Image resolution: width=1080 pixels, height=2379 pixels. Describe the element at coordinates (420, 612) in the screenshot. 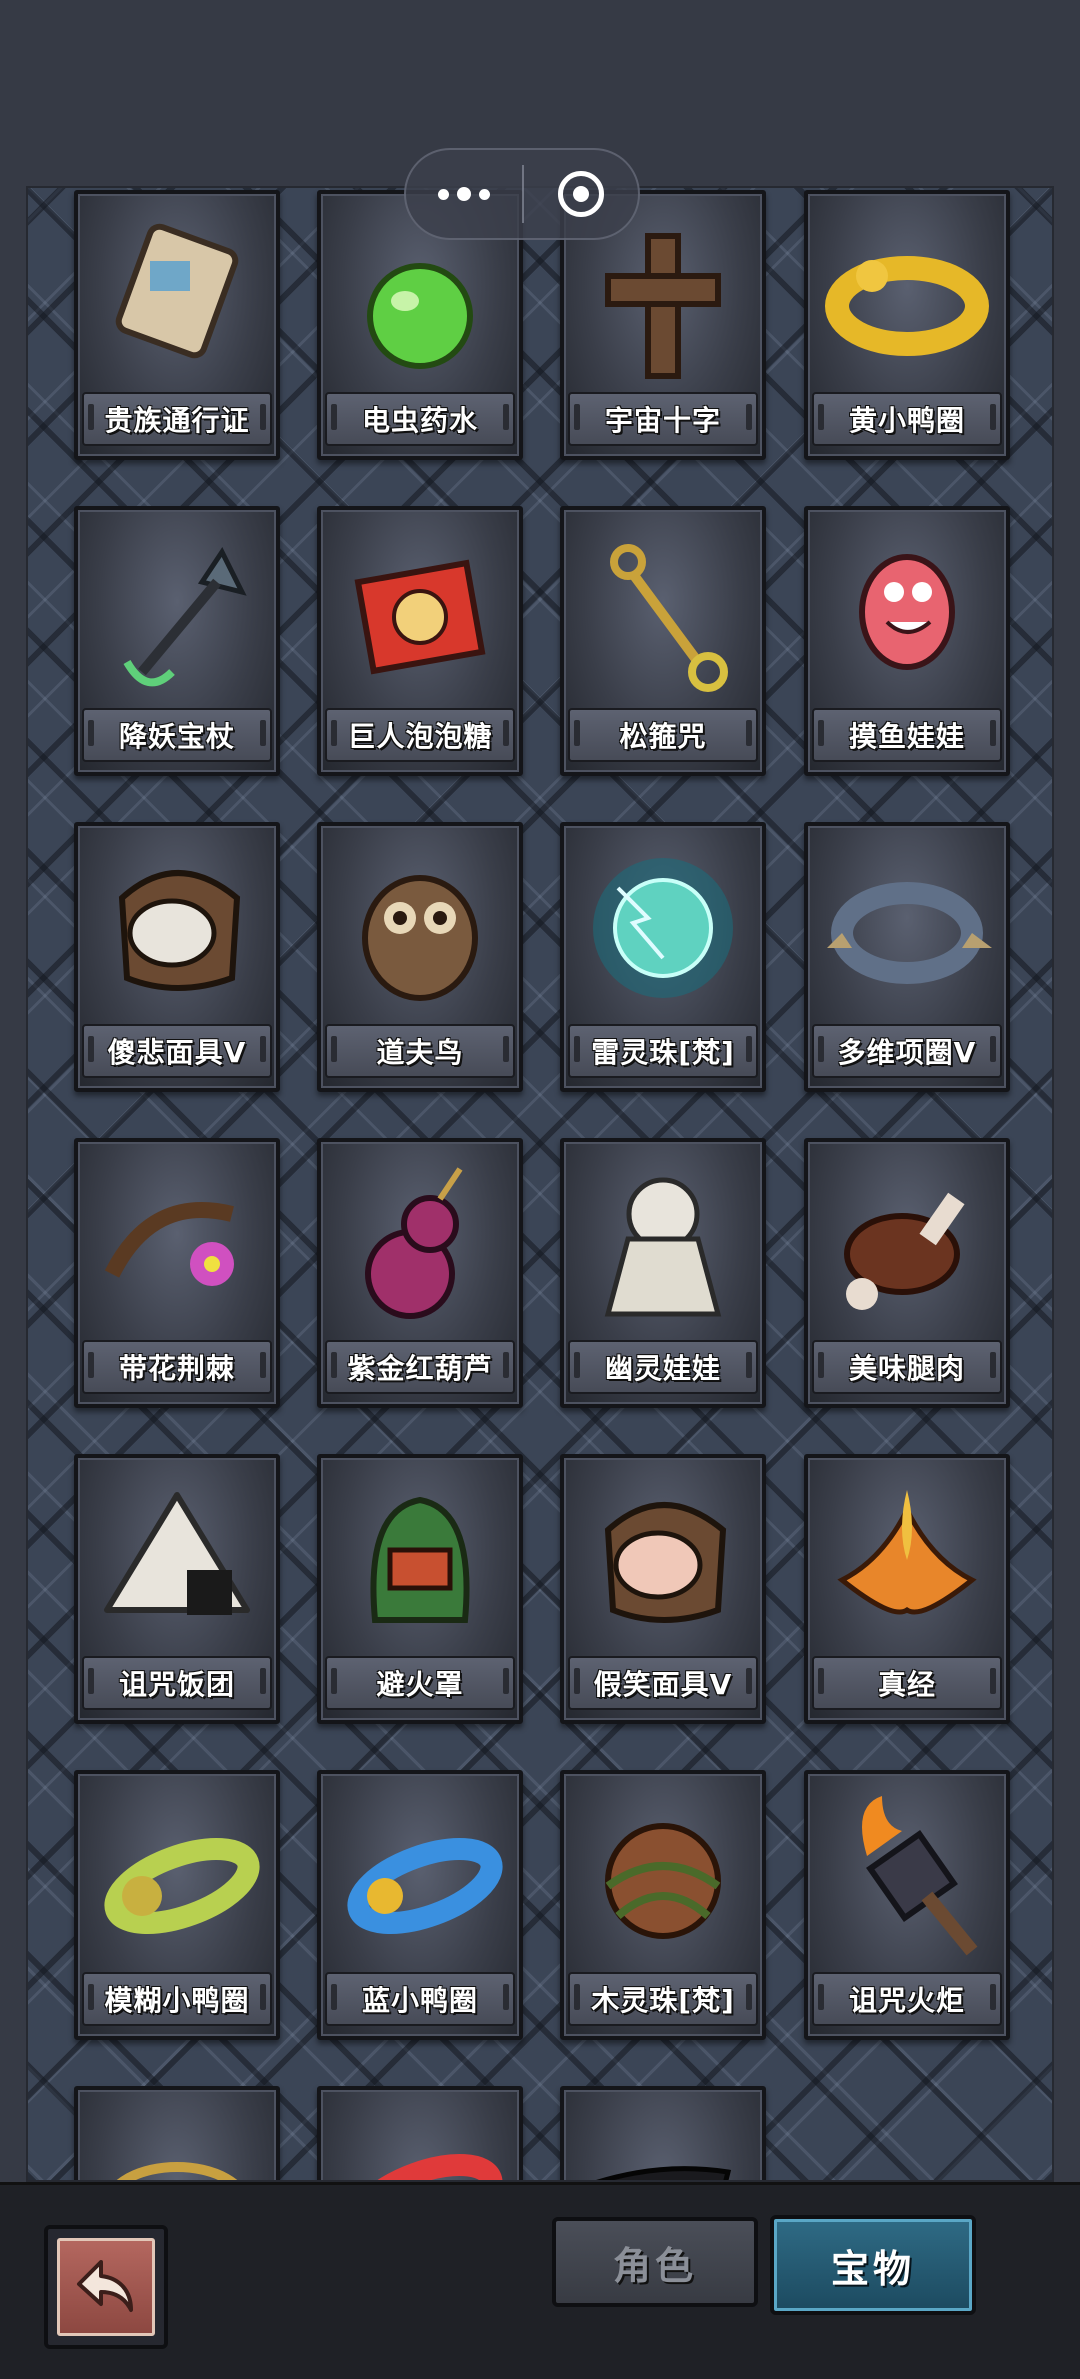

I see `bubble-gum-box-icon` at that location.